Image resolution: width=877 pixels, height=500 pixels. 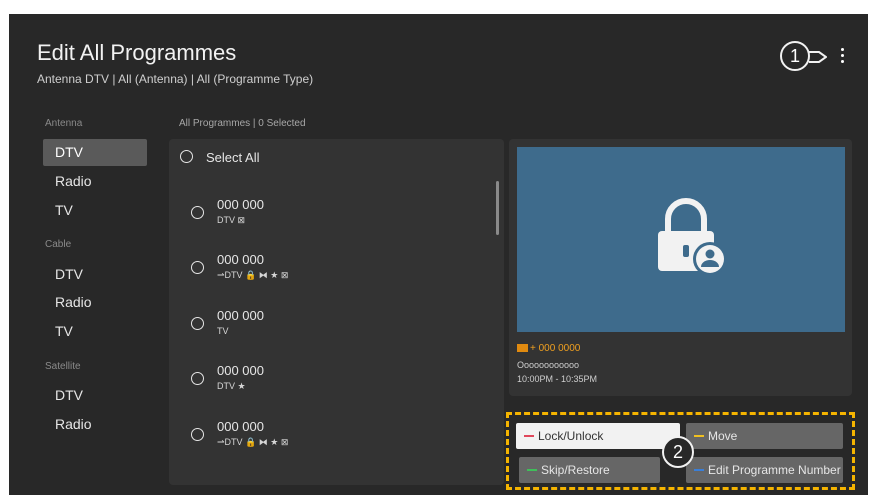 I want to click on lock-unlock-label: Lock/Unlock, so click(x=571, y=436).